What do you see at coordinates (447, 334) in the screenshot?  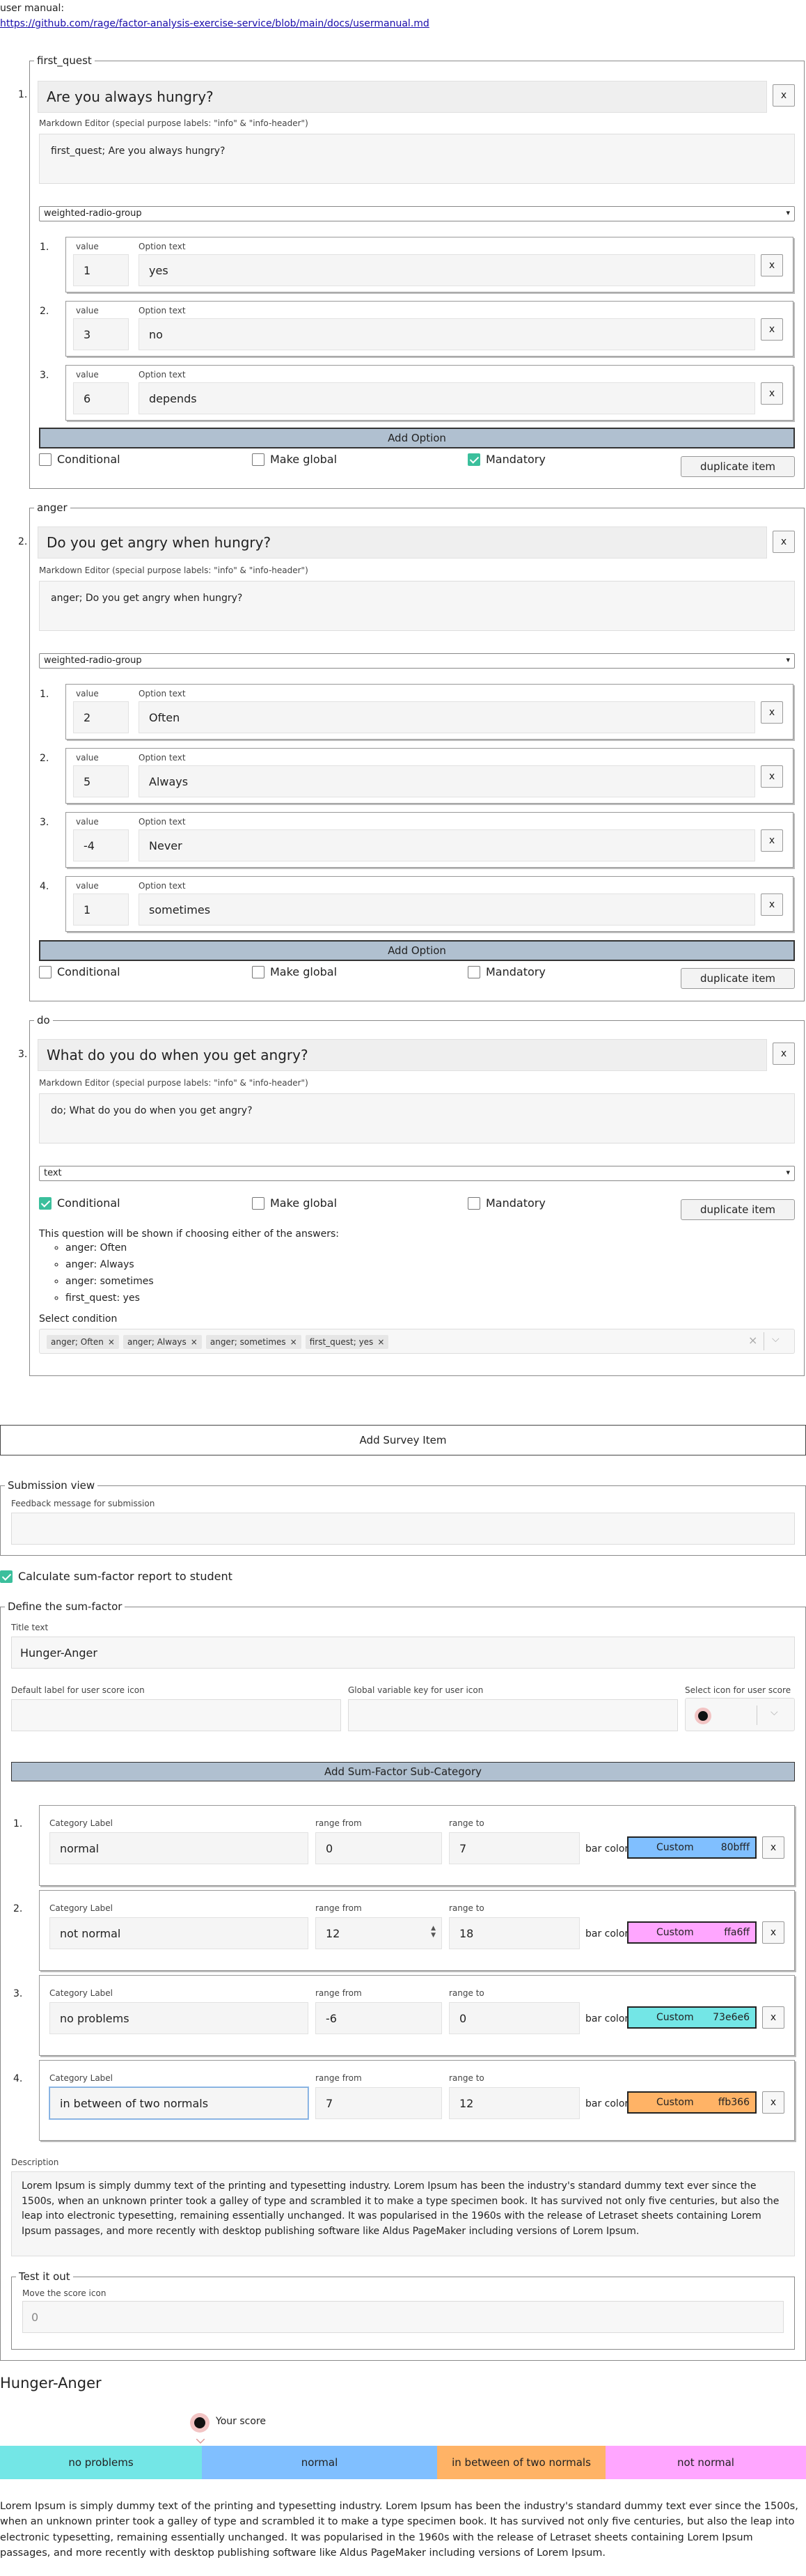 I see `option-text-input: no` at bounding box center [447, 334].